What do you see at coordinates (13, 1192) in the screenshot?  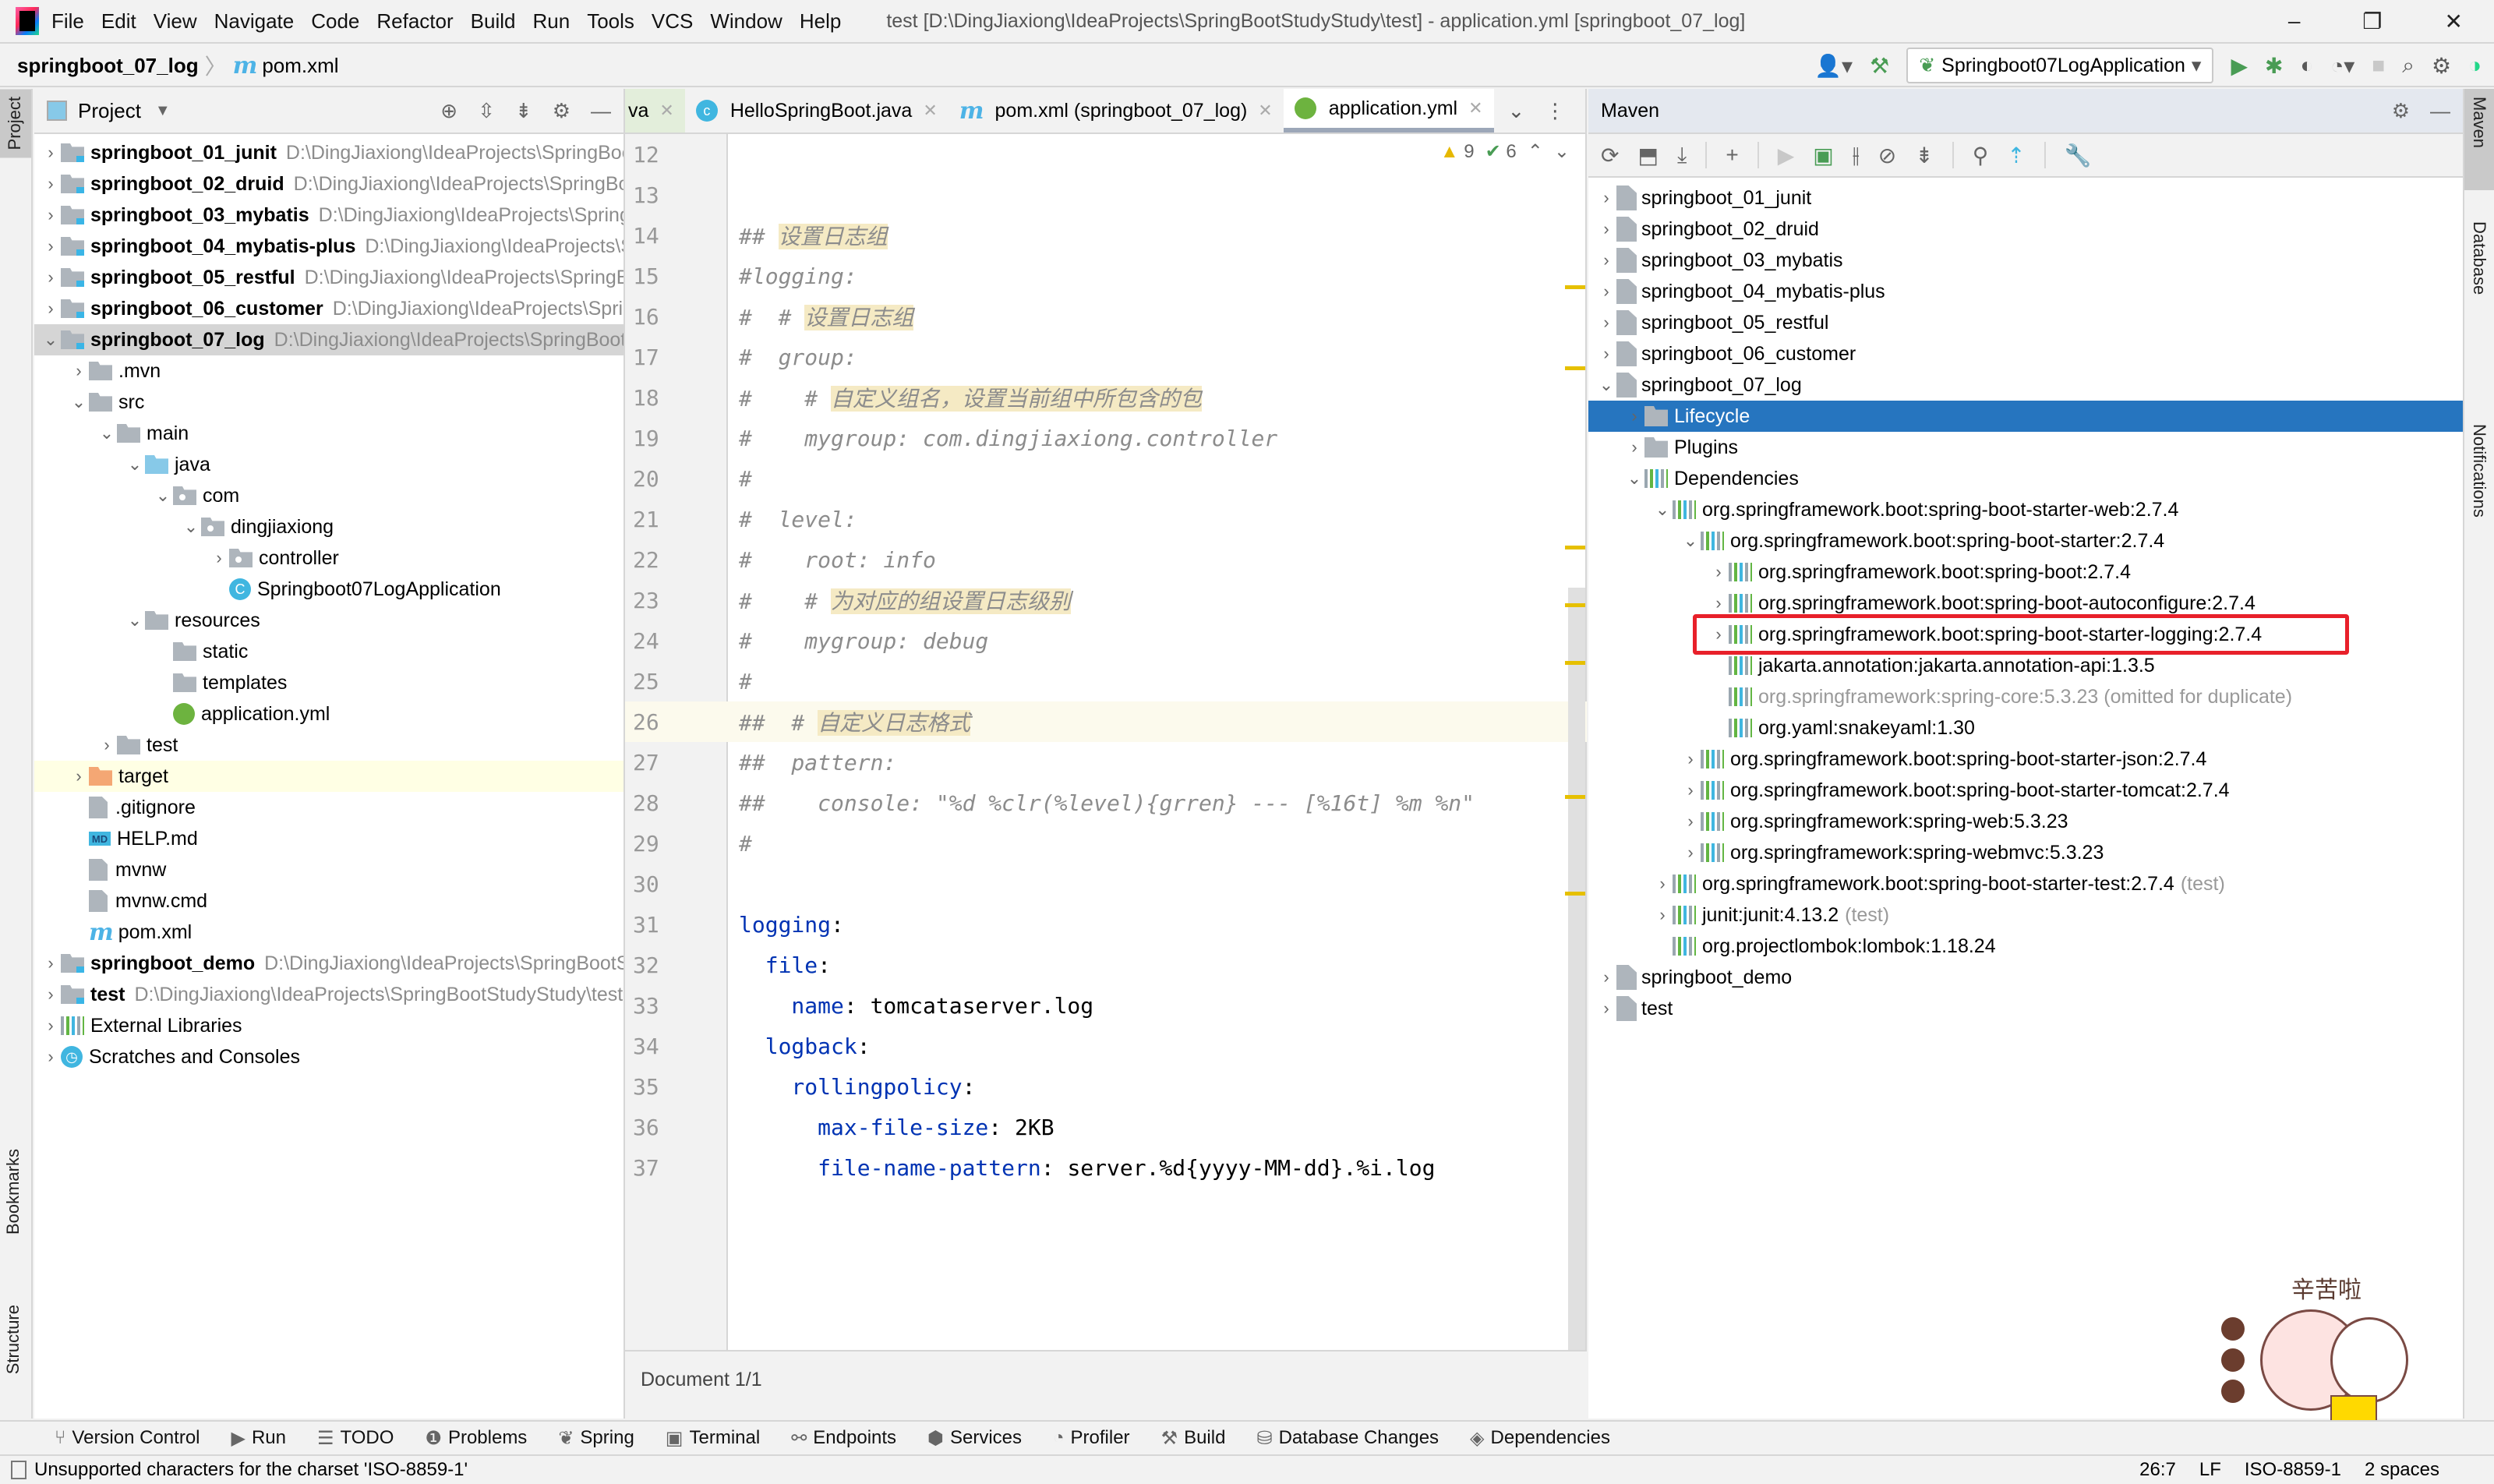 I see `bookmarks-tool-tab: Bookmarks` at bounding box center [13, 1192].